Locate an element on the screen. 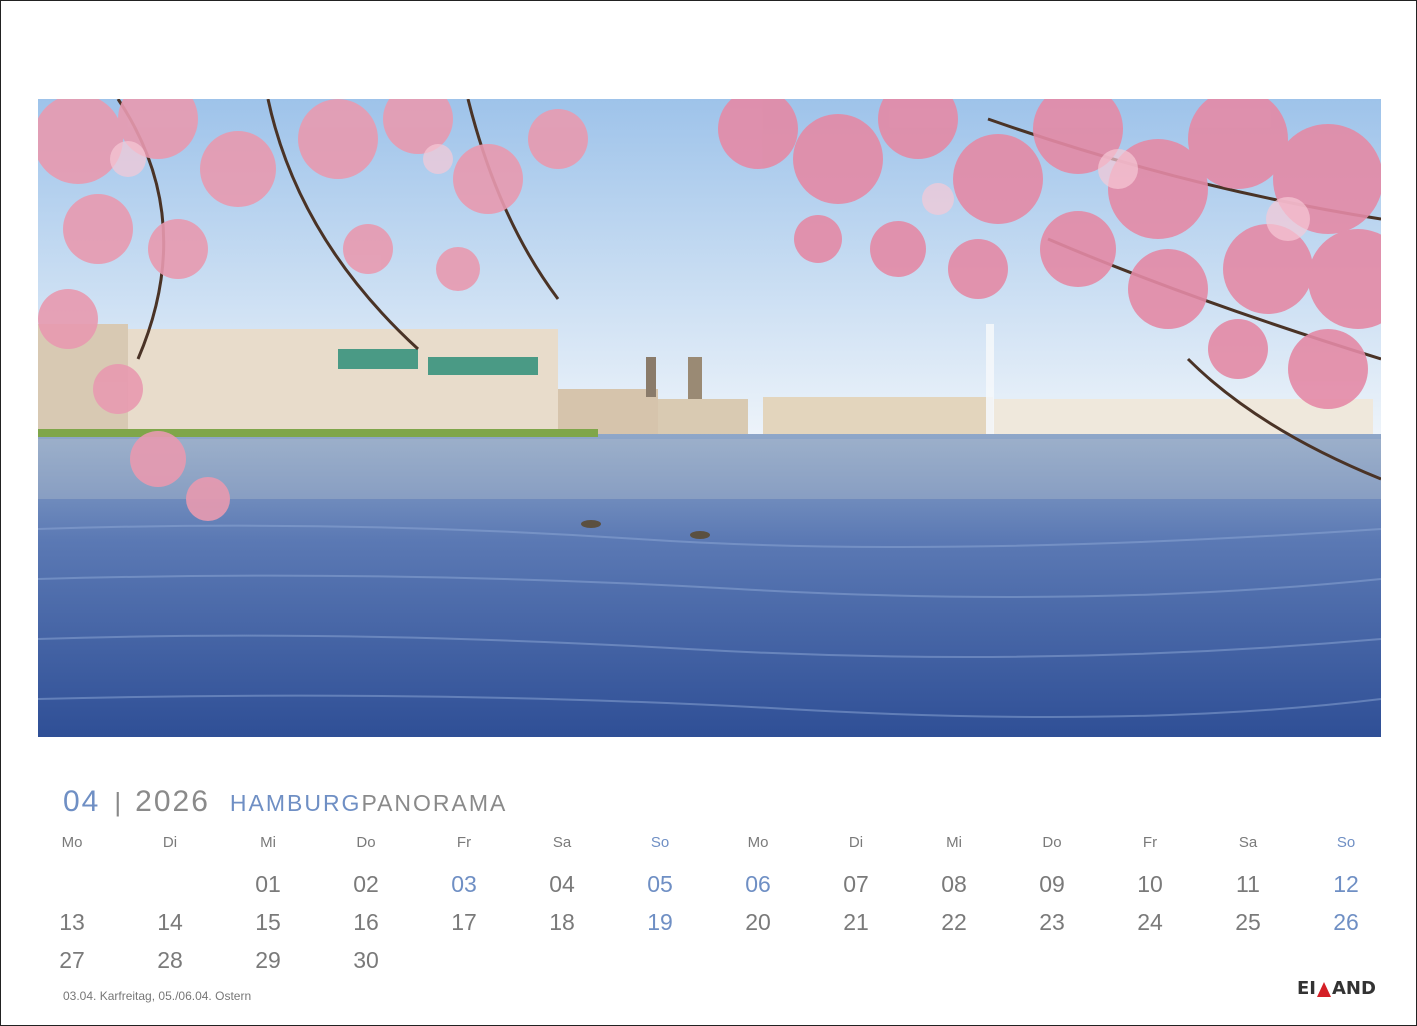  day-cell: 07 is located at coordinates (856, 884).